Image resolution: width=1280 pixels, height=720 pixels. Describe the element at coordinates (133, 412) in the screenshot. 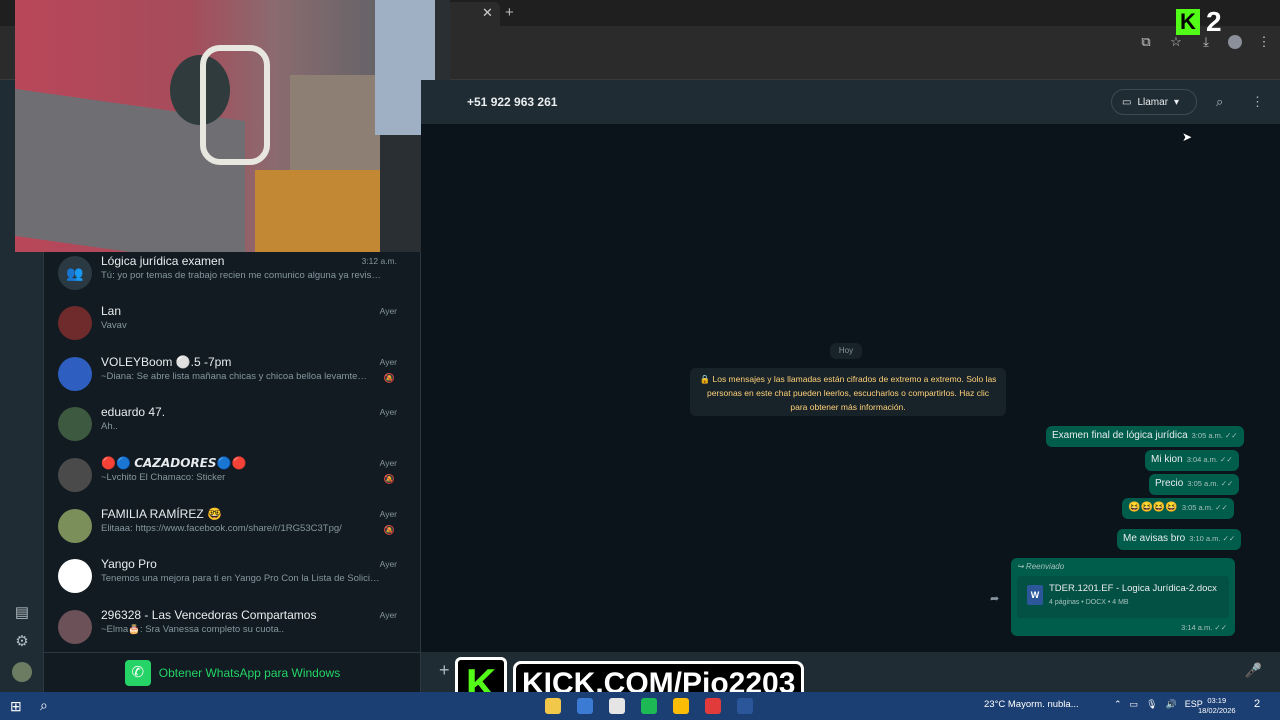

I see `chat-name: eduardo 47.` at that location.